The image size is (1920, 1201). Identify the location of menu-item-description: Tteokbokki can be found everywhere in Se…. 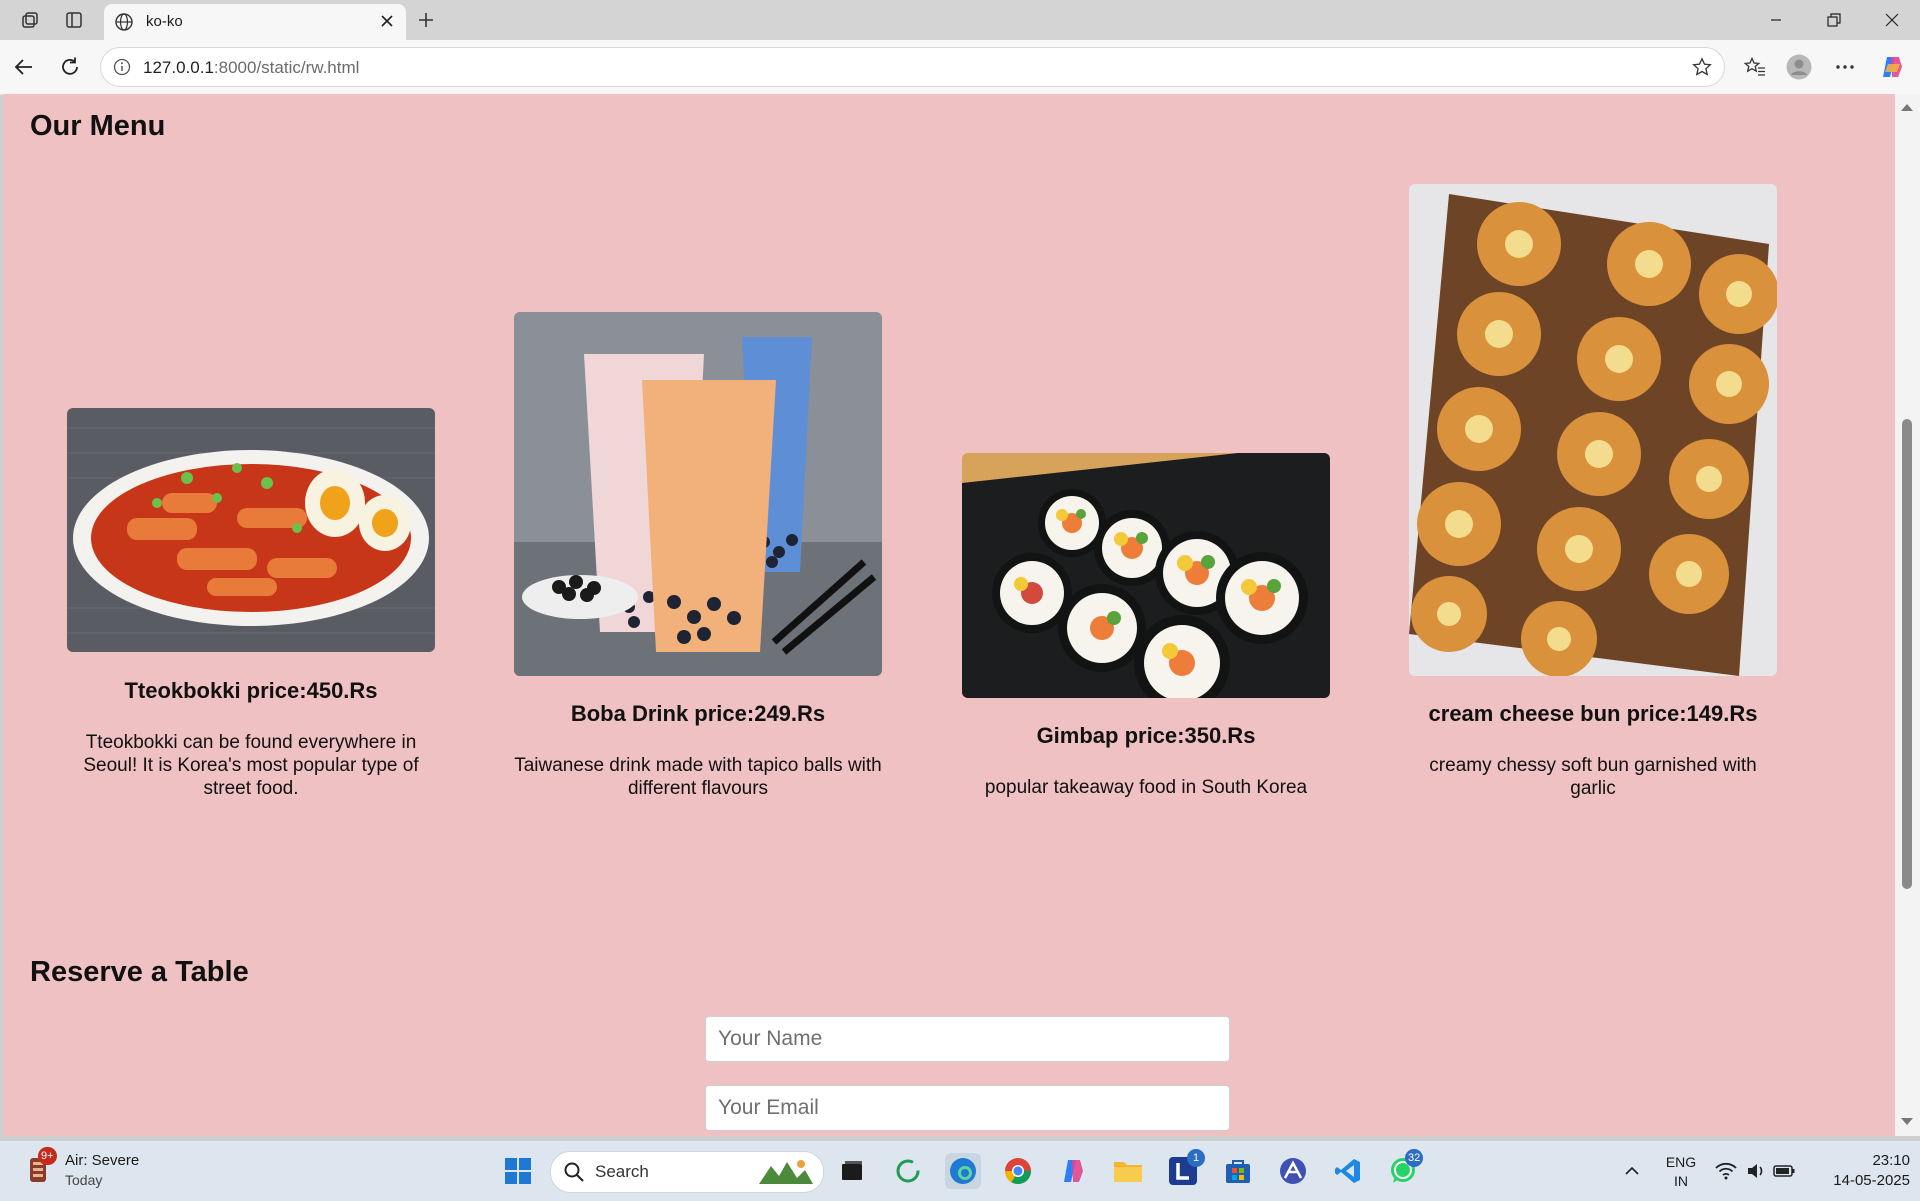
(251, 765).